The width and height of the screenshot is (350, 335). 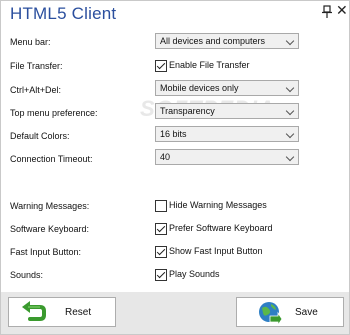 I want to click on file-transfer-checkbox, so click(x=161, y=66).